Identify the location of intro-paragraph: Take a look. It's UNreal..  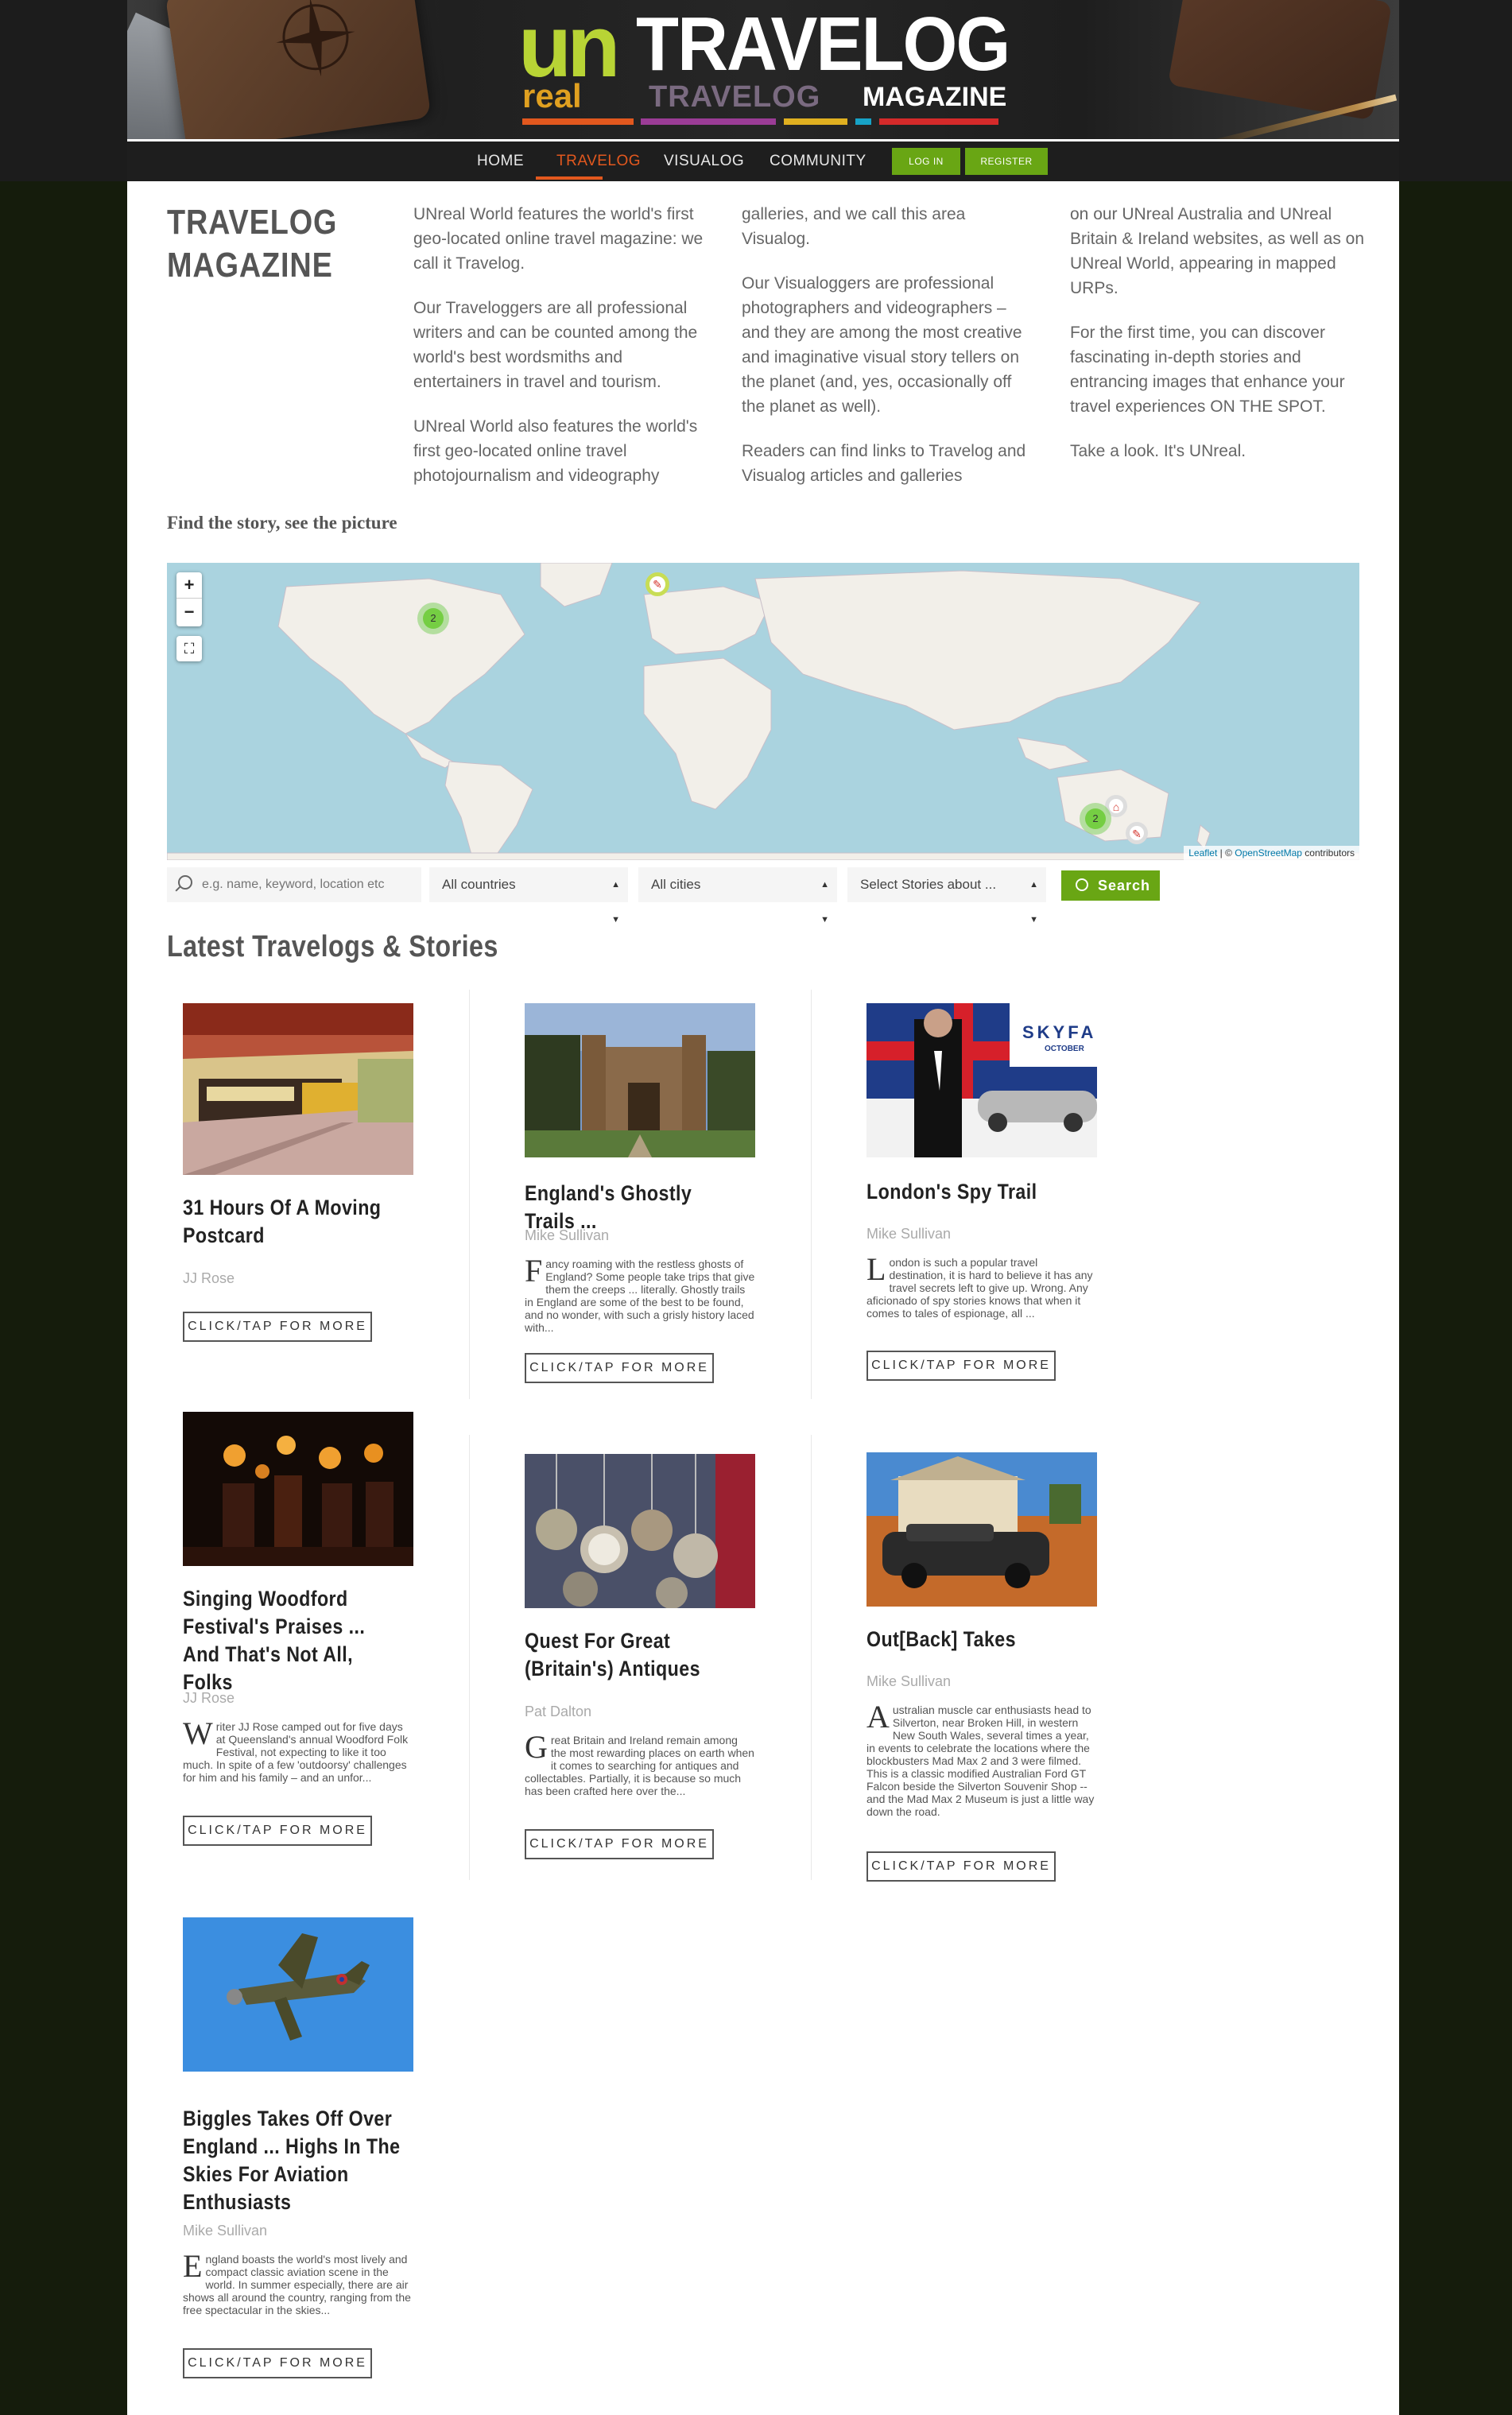
(1158, 451).